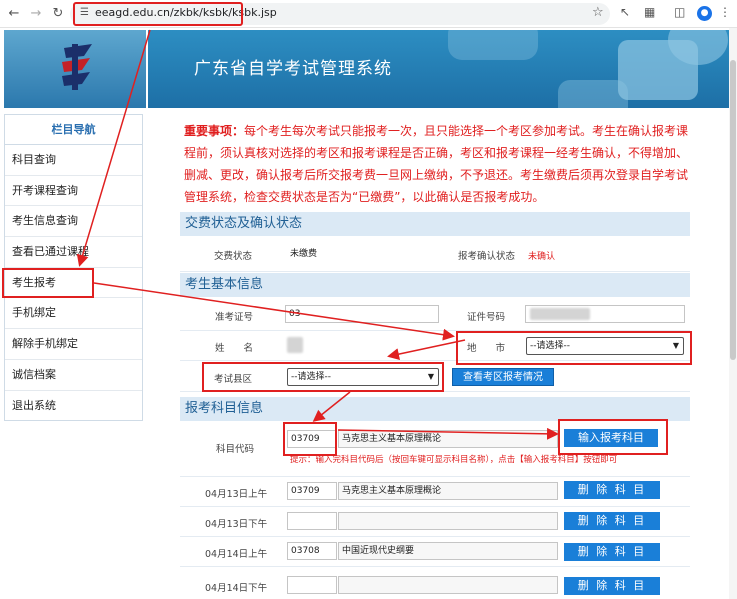 The width and height of the screenshot is (737, 599). What do you see at coordinates (236, 554) in the screenshot?
I see `slot-label: 04月14日上午` at bounding box center [236, 554].